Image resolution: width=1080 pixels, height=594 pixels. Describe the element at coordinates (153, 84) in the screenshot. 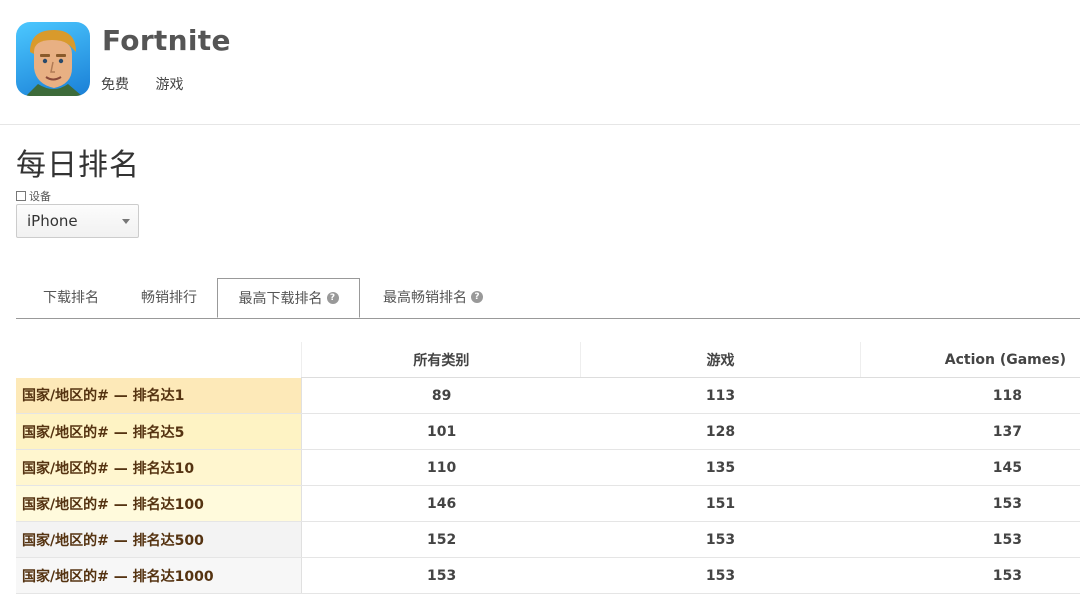

I see `app-meta: 免费 游戏` at that location.